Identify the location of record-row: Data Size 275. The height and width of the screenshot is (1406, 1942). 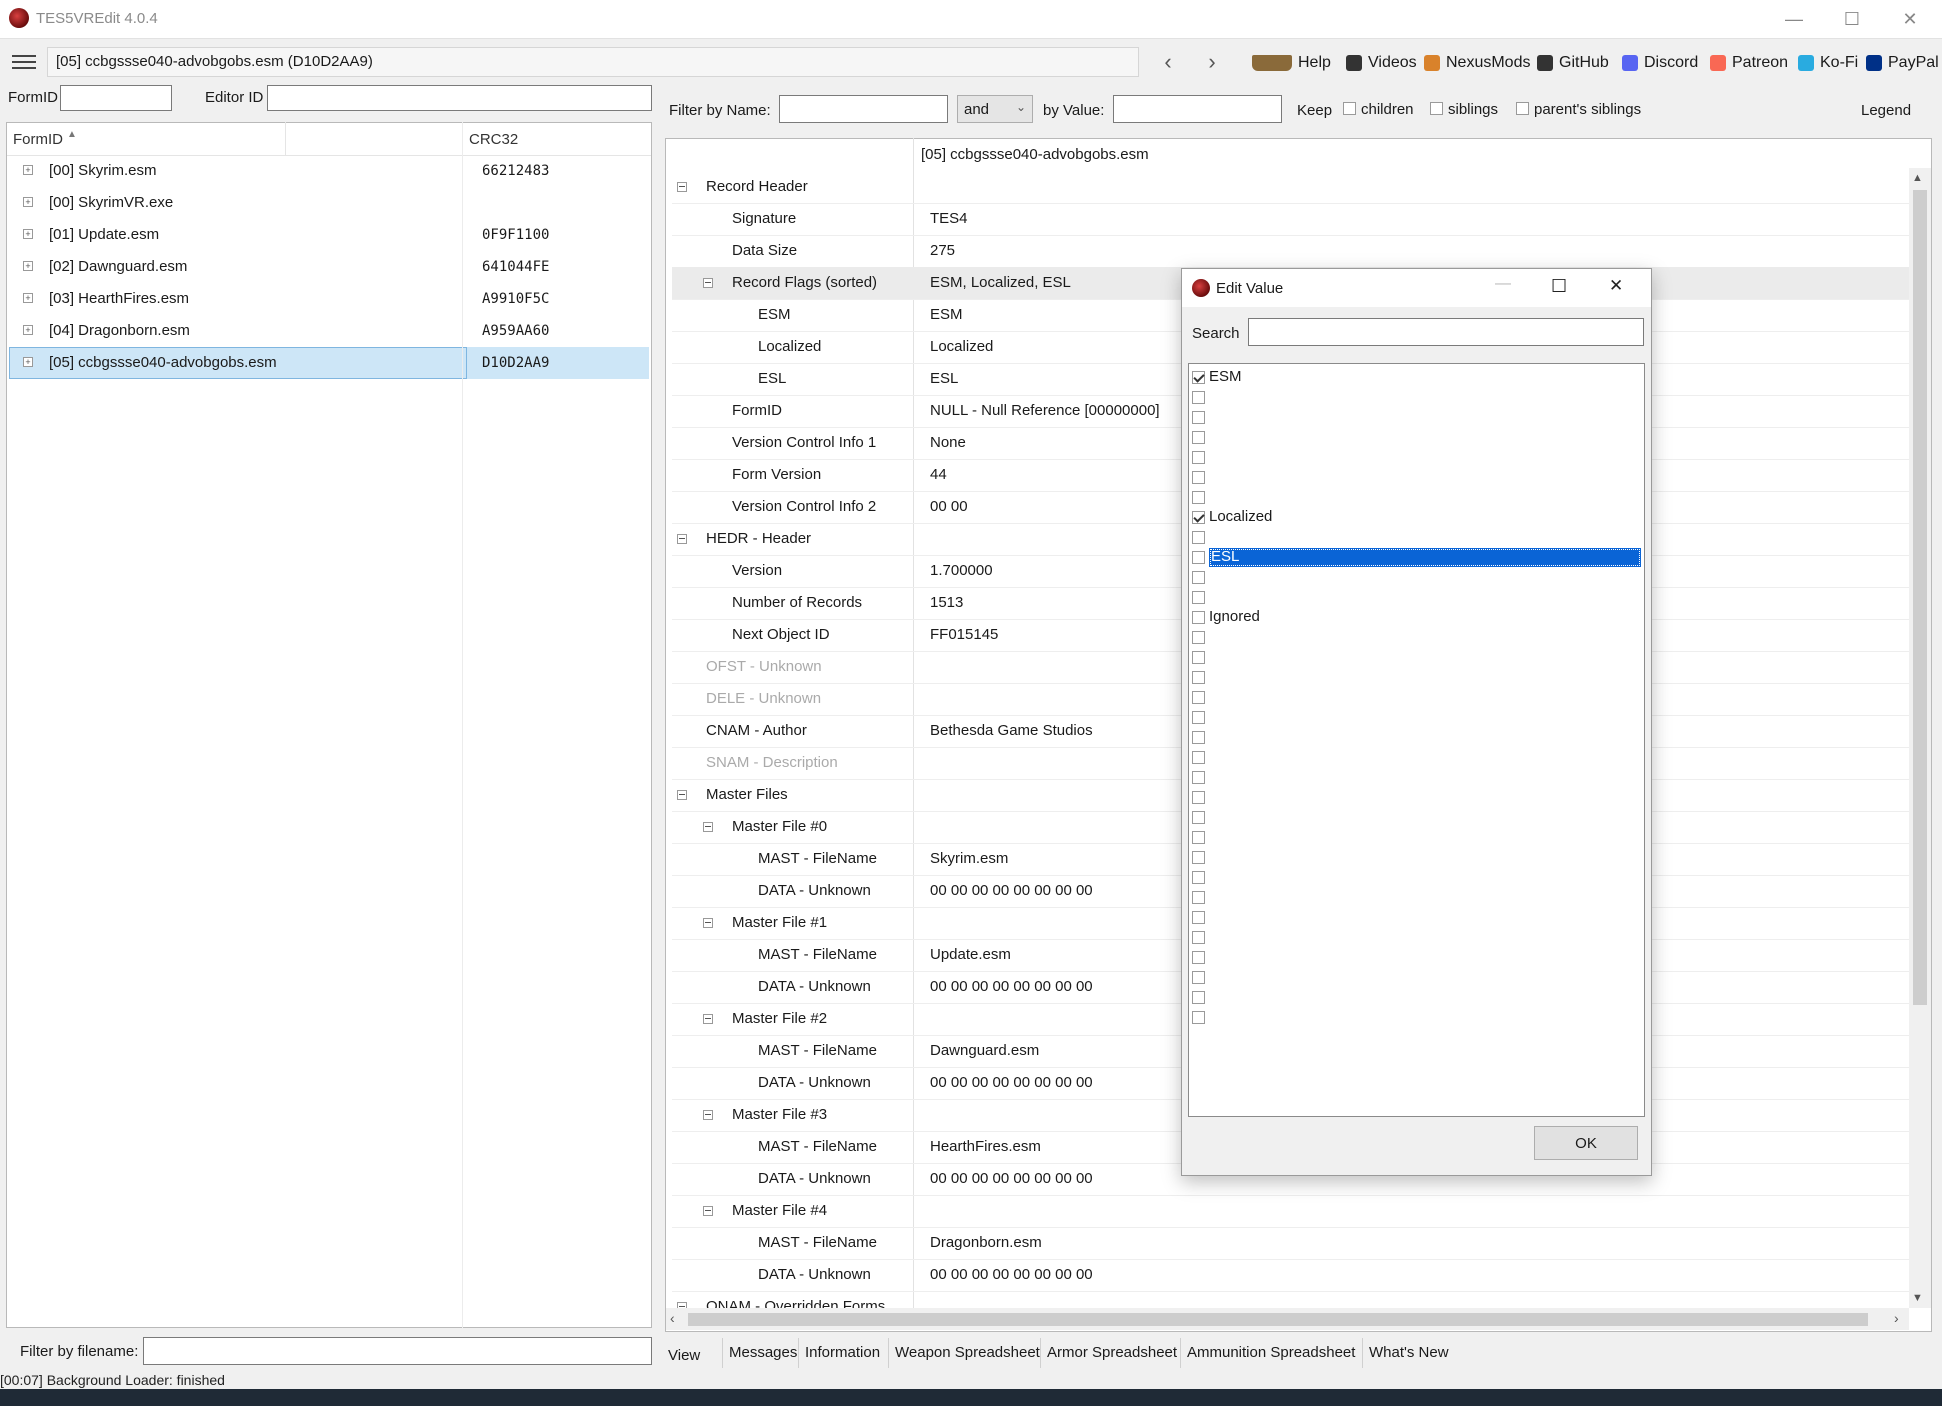
(1290, 251).